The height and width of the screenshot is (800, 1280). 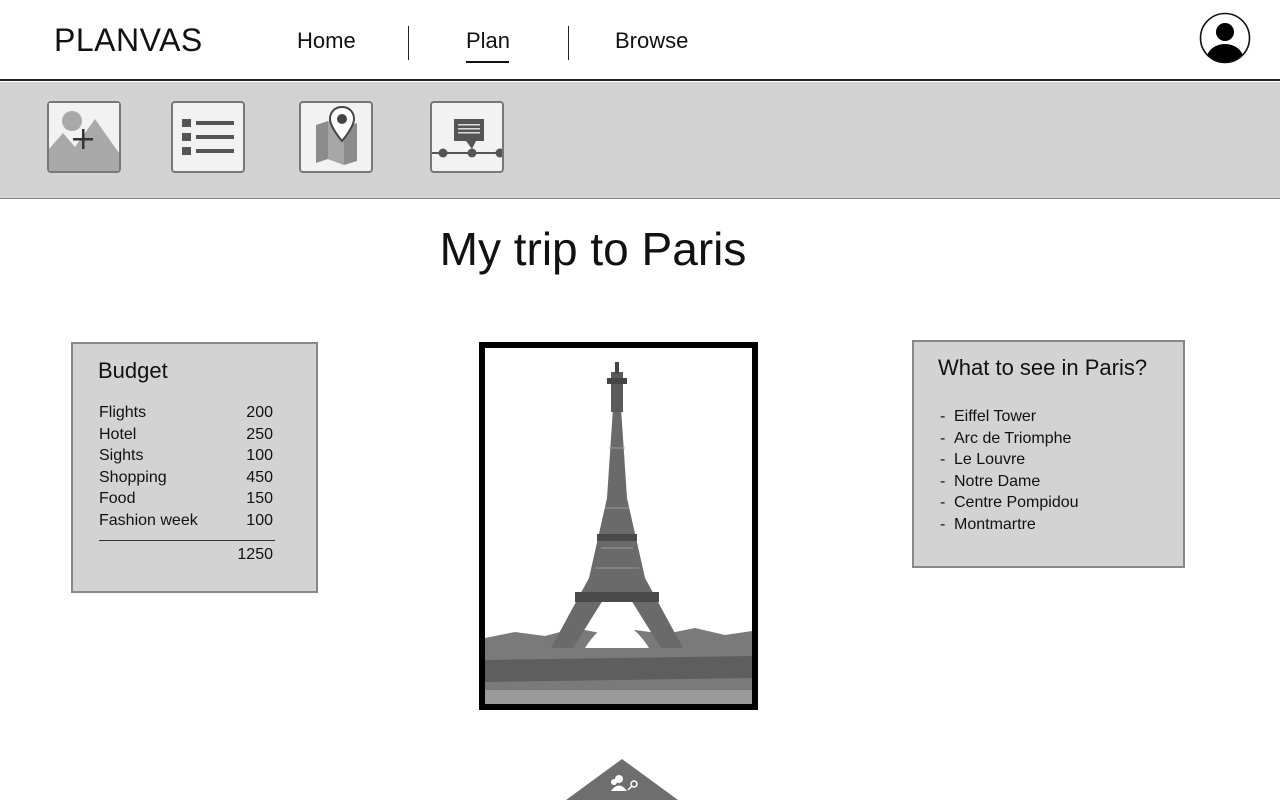 What do you see at coordinates (148, 520) in the screenshot?
I see `budget-item-name: Fashion week` at bounding box center [148, 520].